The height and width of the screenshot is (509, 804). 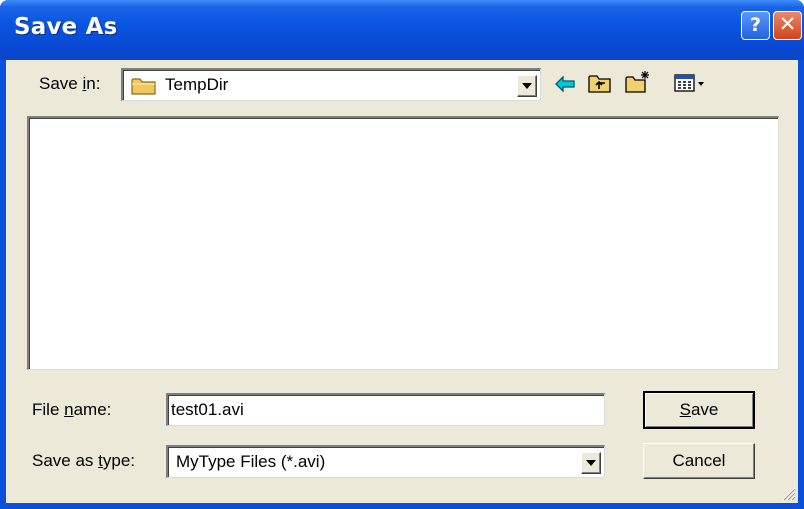 I want to click on up-folder-icon, so click(x=600, y=85).